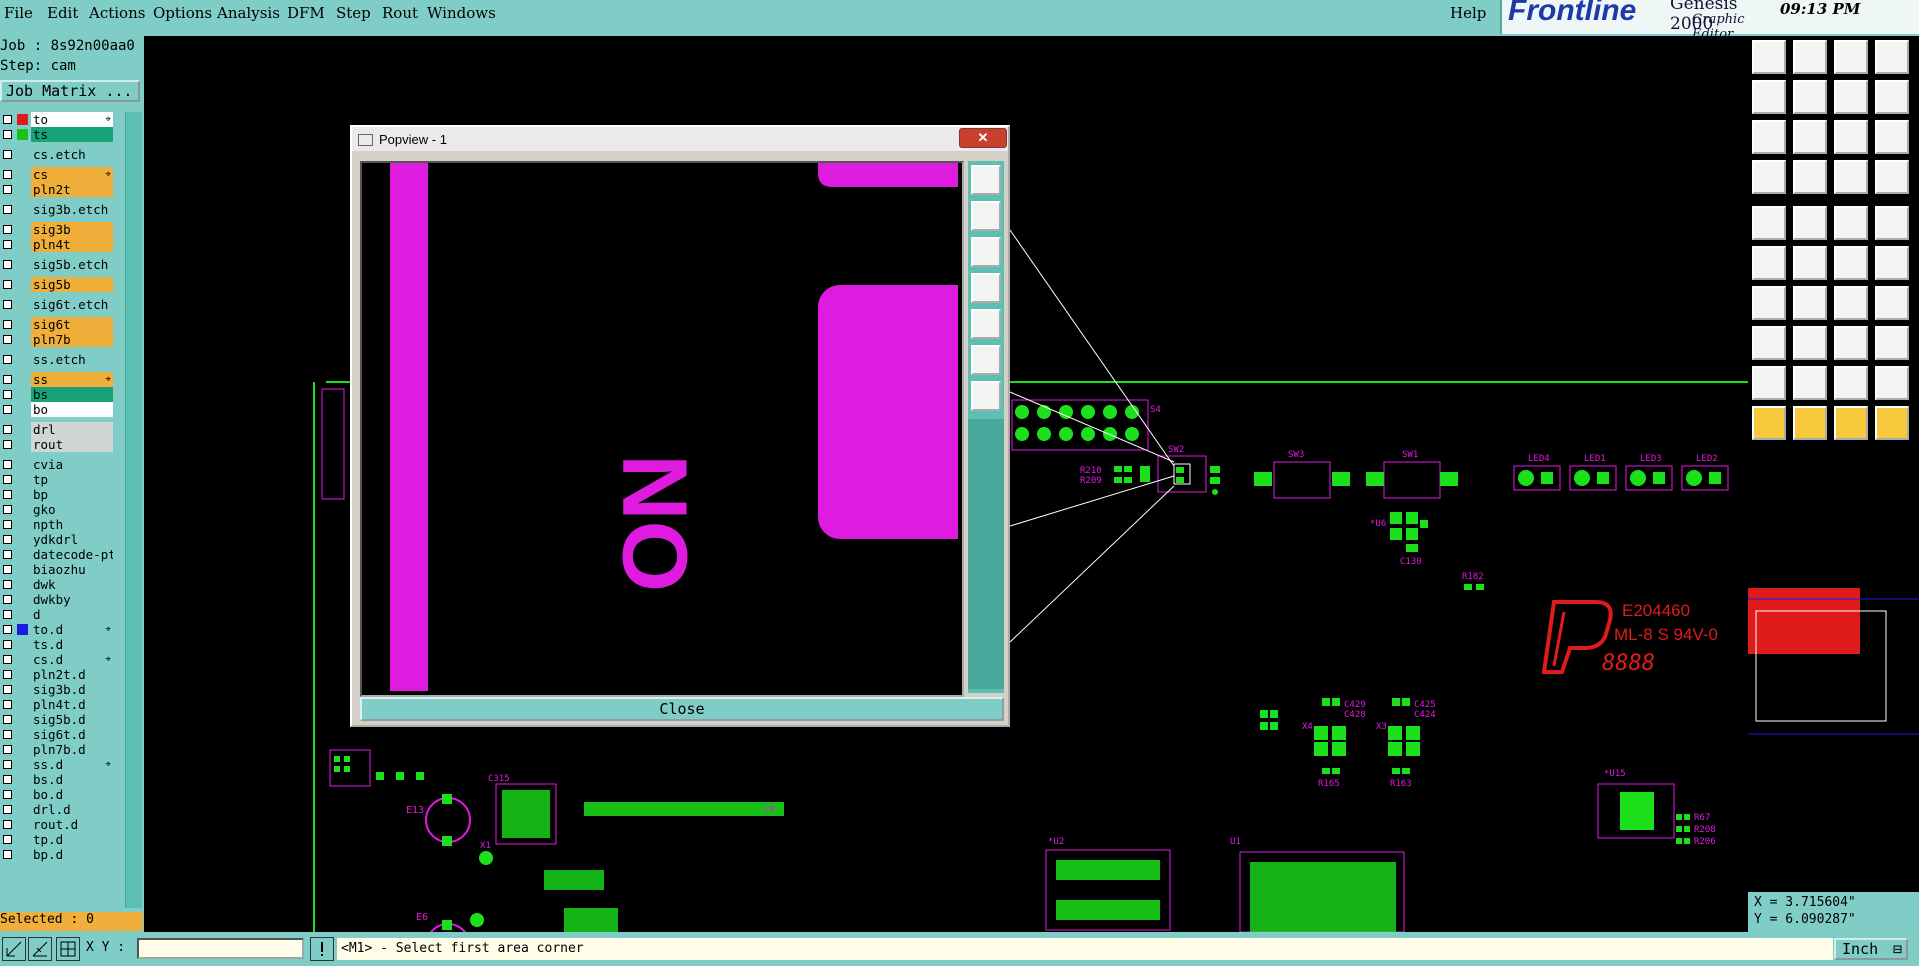 The width and height of the screenshot is (1919, 980). Describe the element at coordinates (1892, 223) in the screenshot. I see `circle-icon` at that location.